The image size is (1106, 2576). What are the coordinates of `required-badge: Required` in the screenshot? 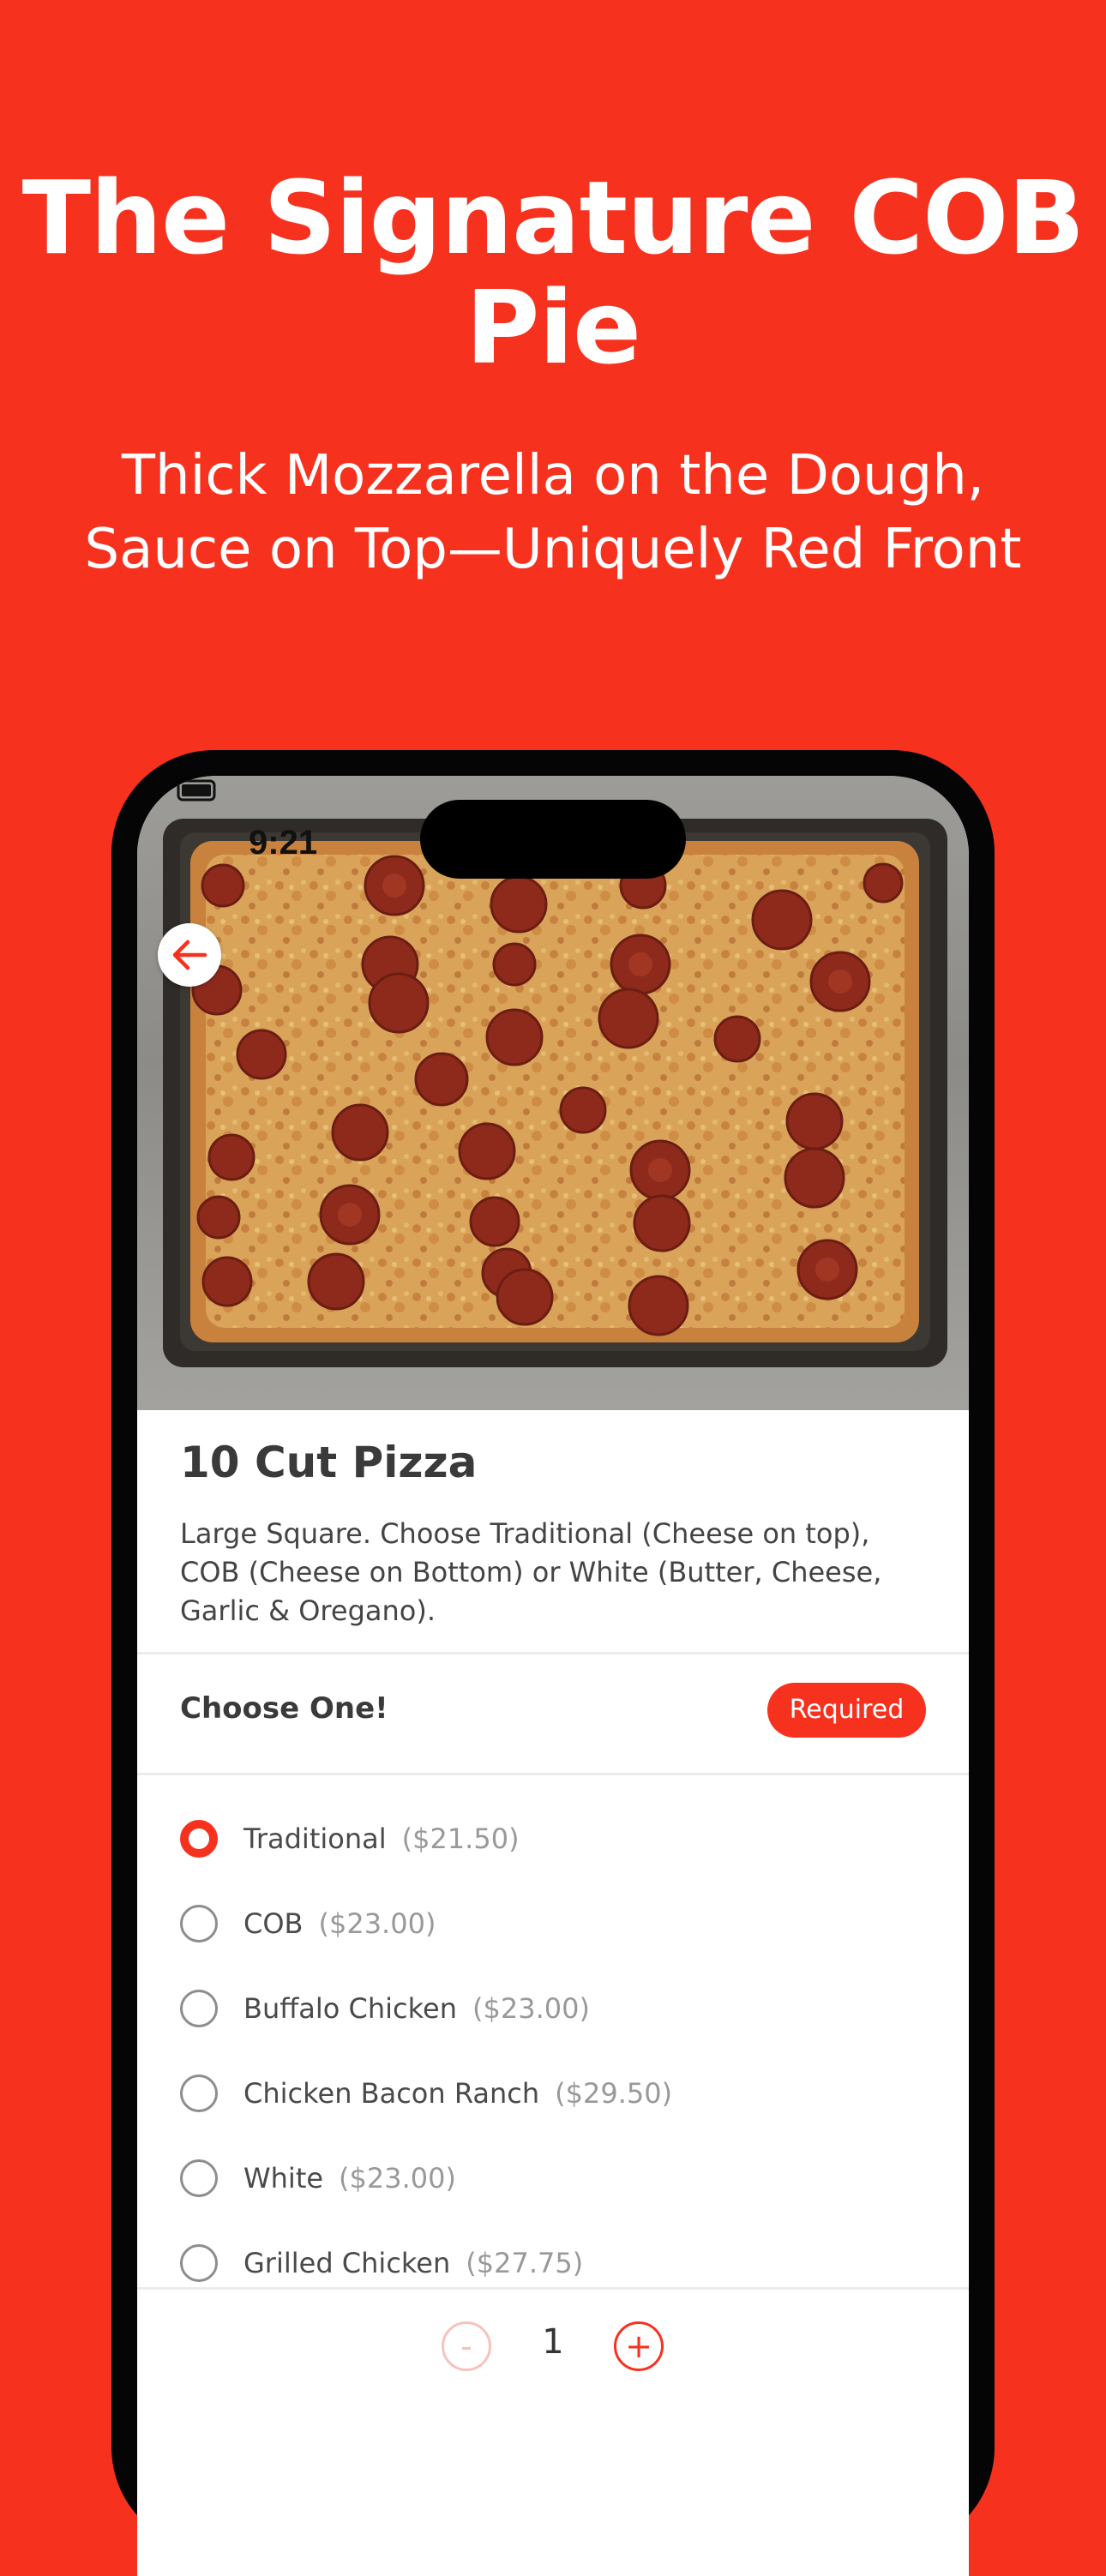 It's located at (846, 1710).